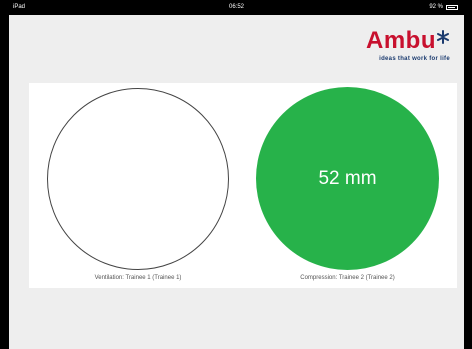  I want to click on ventilation-caption: Ventilation: Trainee 1 (Trainee 1), so click(138, 278).